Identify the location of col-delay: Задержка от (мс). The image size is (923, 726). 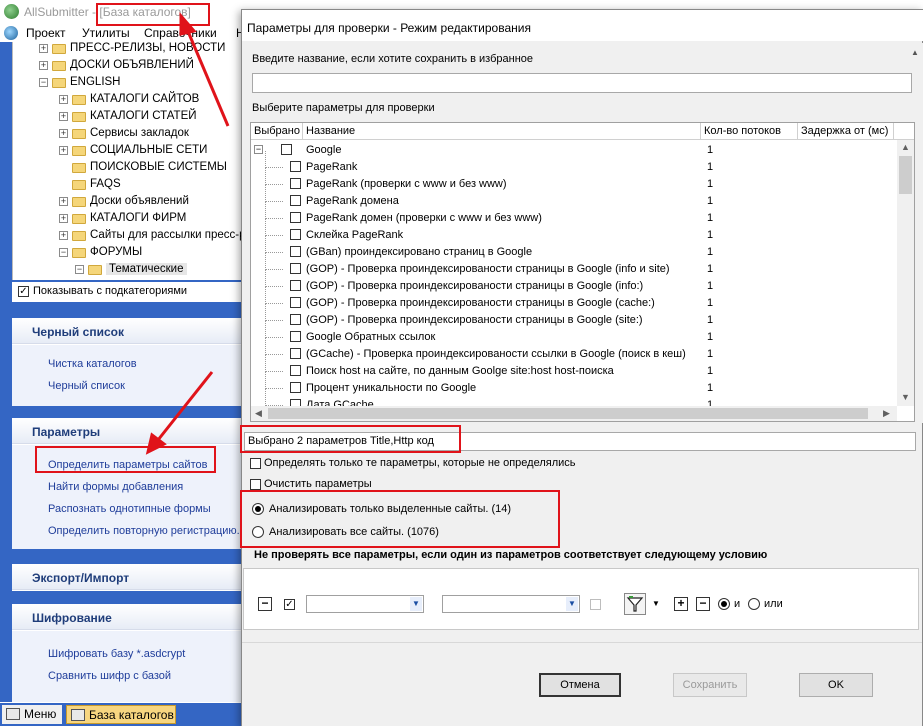
(846, 131).